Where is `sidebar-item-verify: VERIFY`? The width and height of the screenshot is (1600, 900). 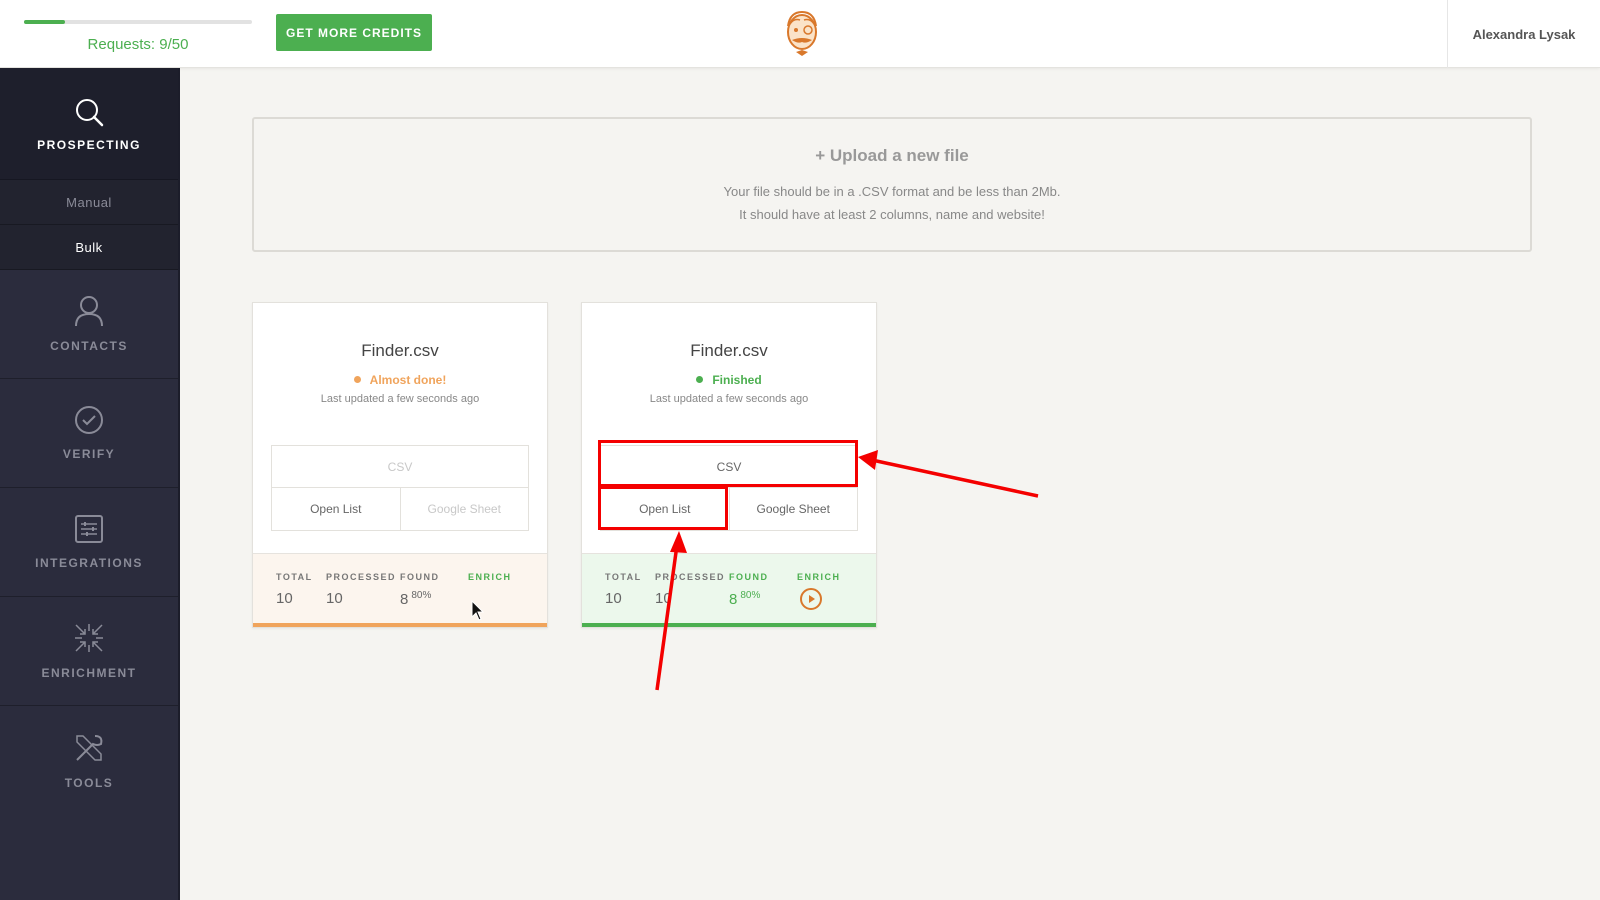
sidebar-item-verify: VERIFY is located at coordinates (89, 433).